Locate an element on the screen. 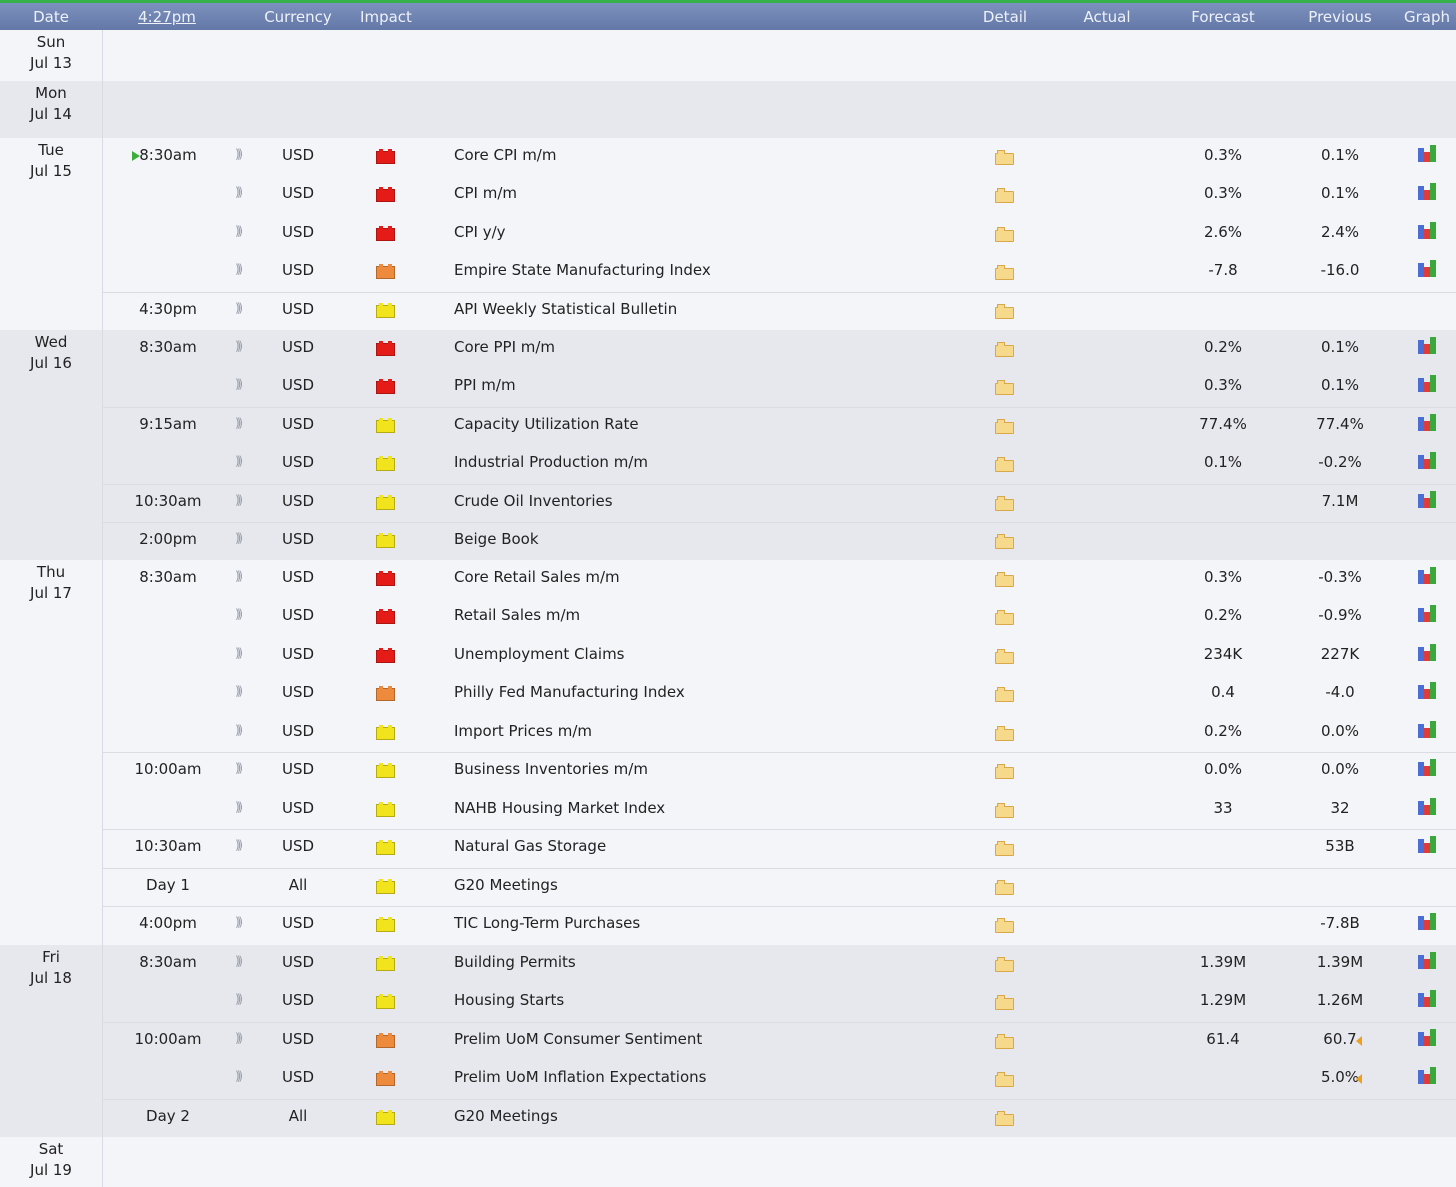  event-title: TIC Long-Term Purchases is located at coordinates (547, 923).